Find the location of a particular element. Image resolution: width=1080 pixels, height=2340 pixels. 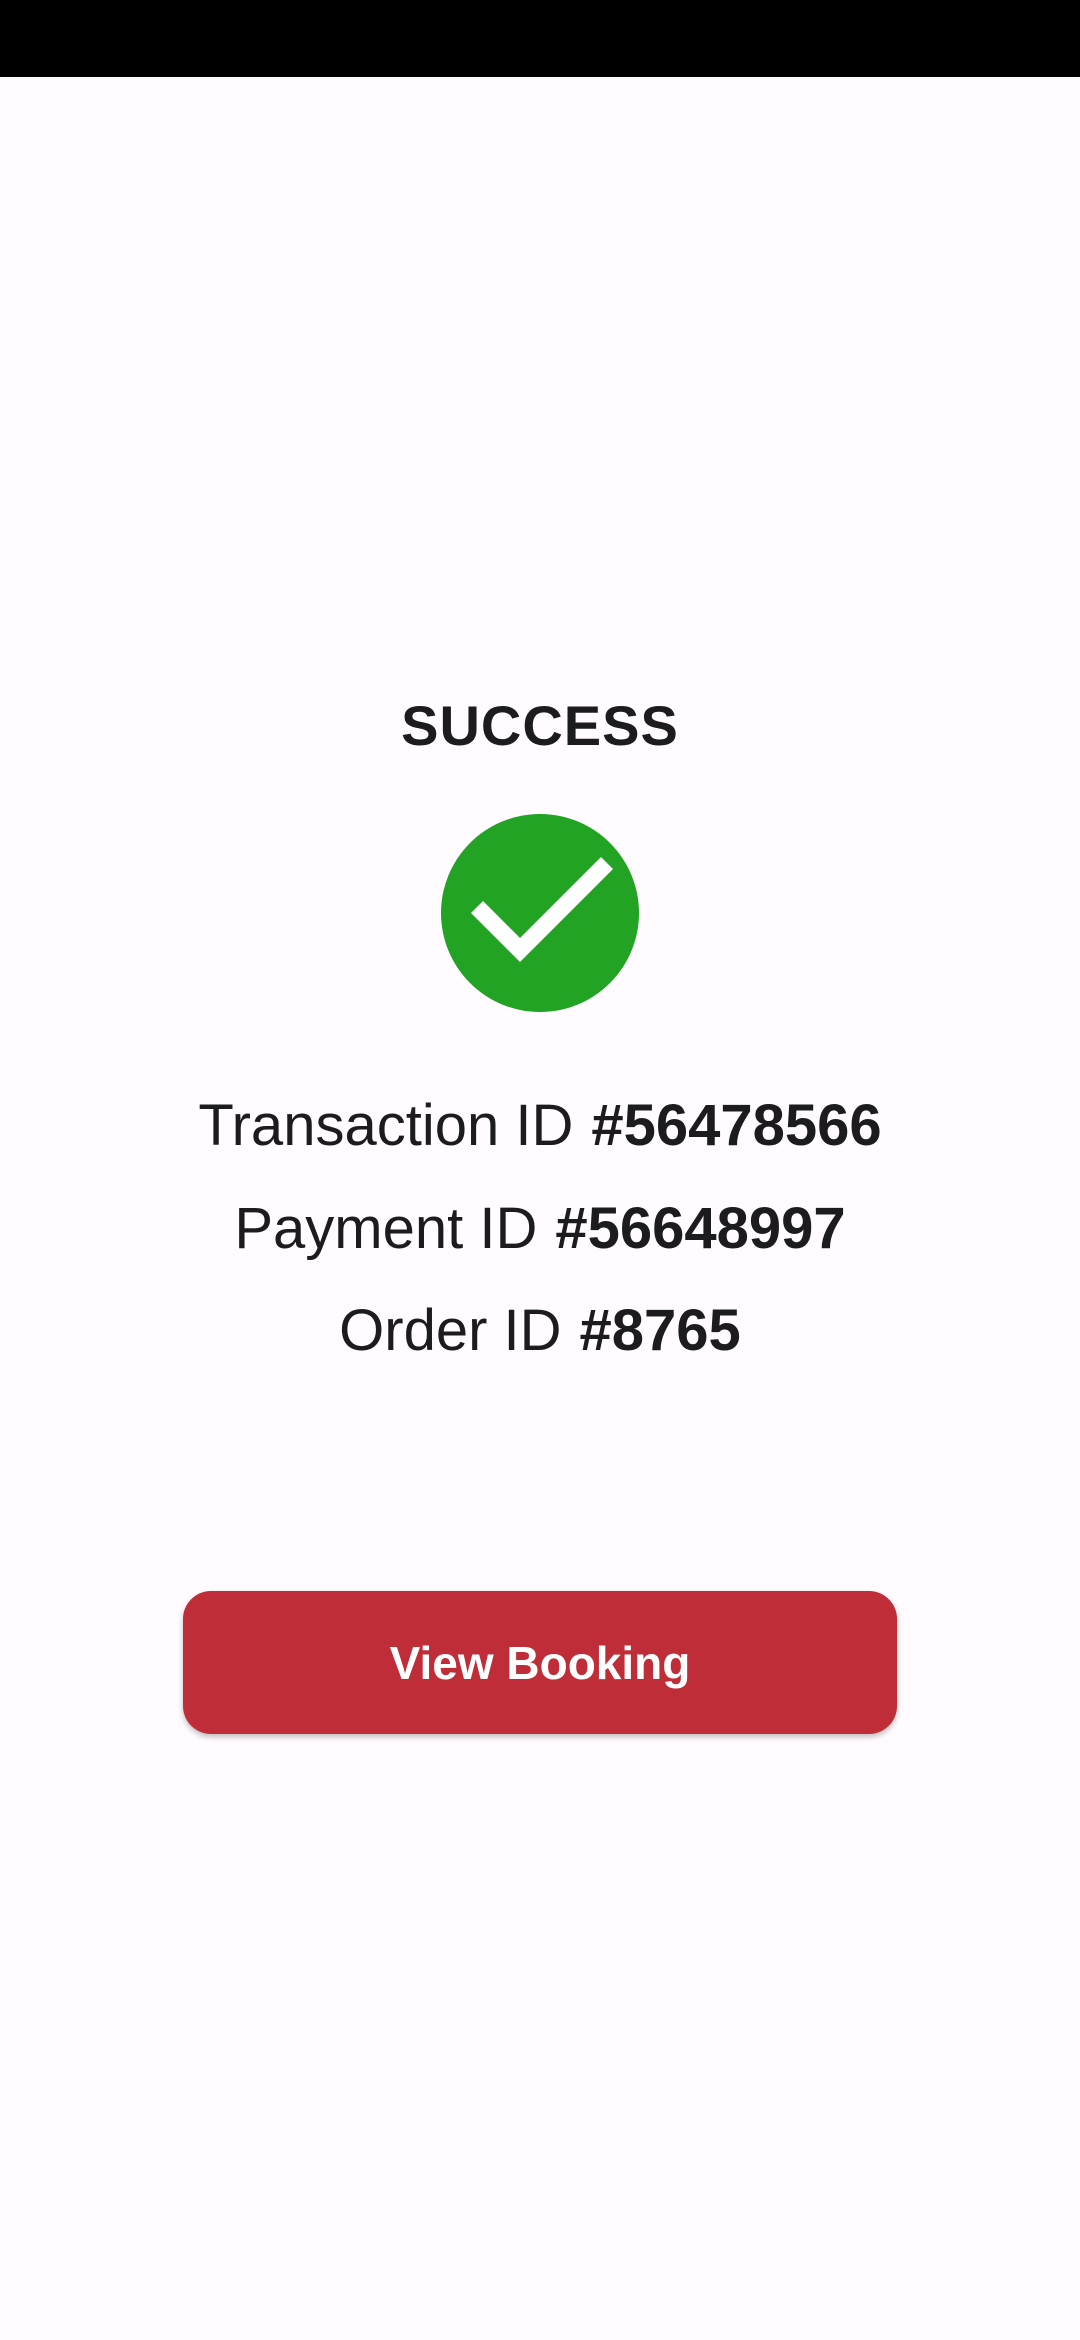

payment-id-label: Payment ID is located at coordinates (386, 1228).